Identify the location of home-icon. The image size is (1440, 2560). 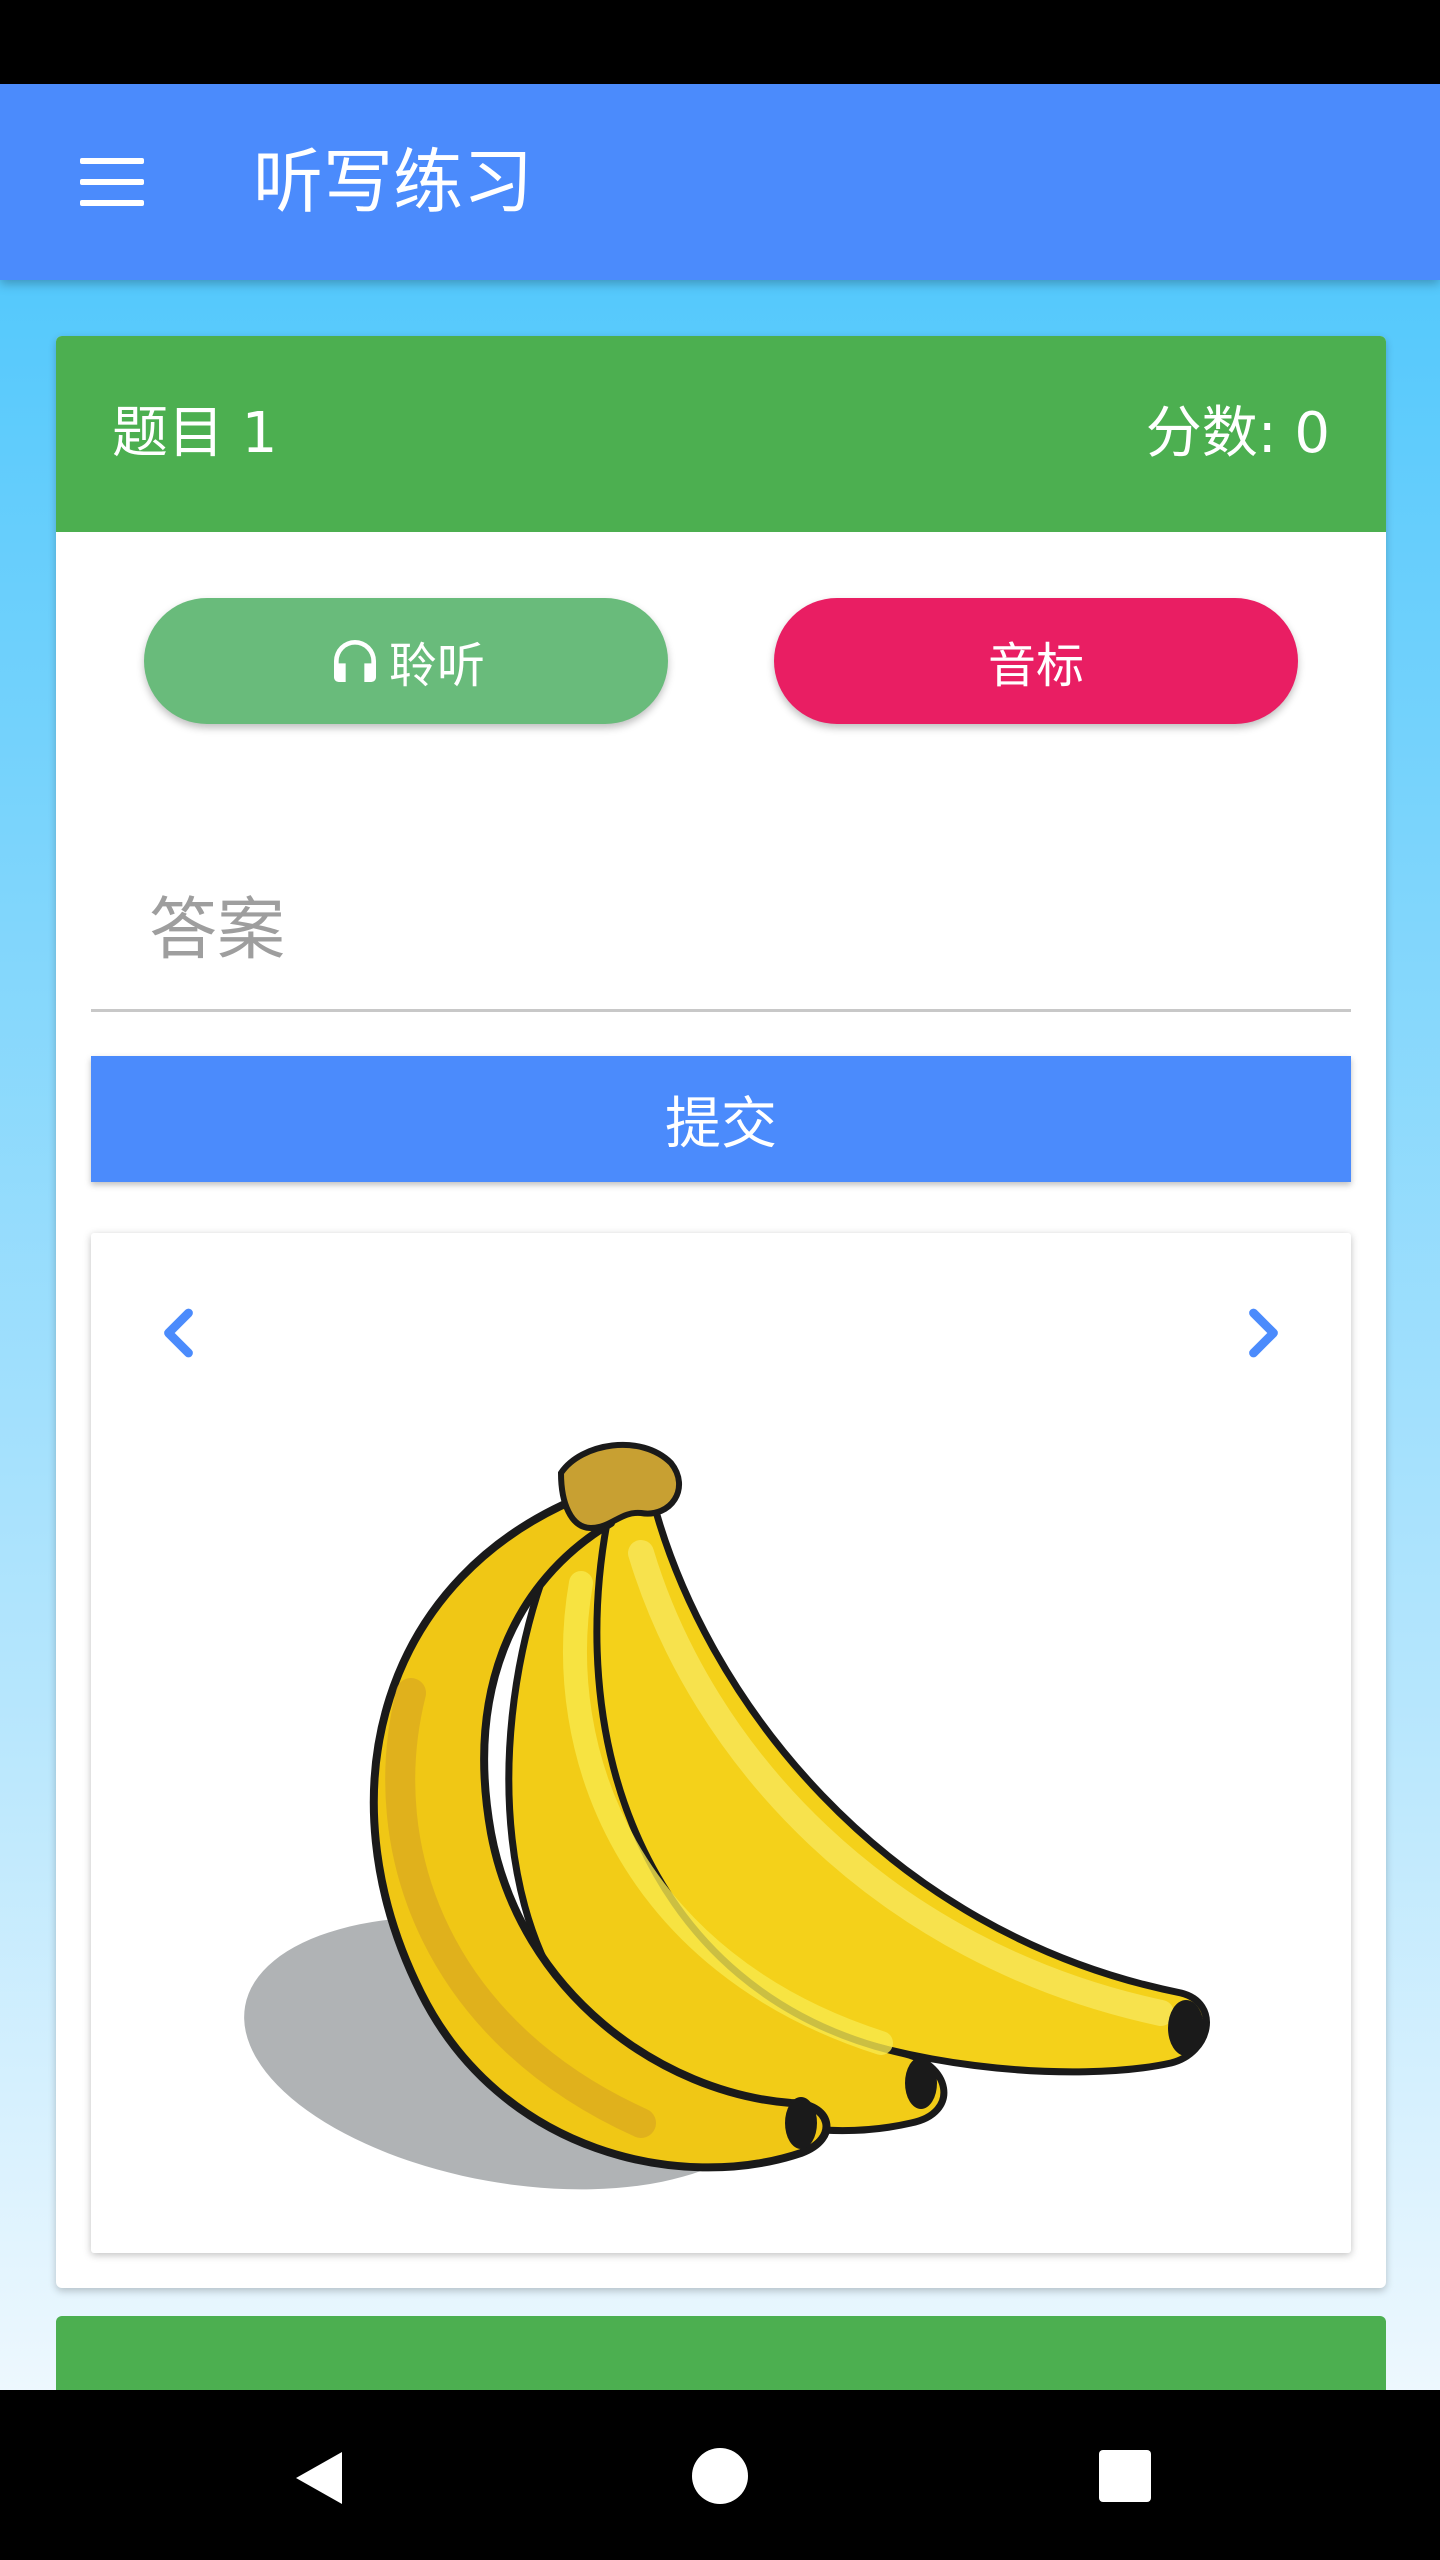
(720, 2476).